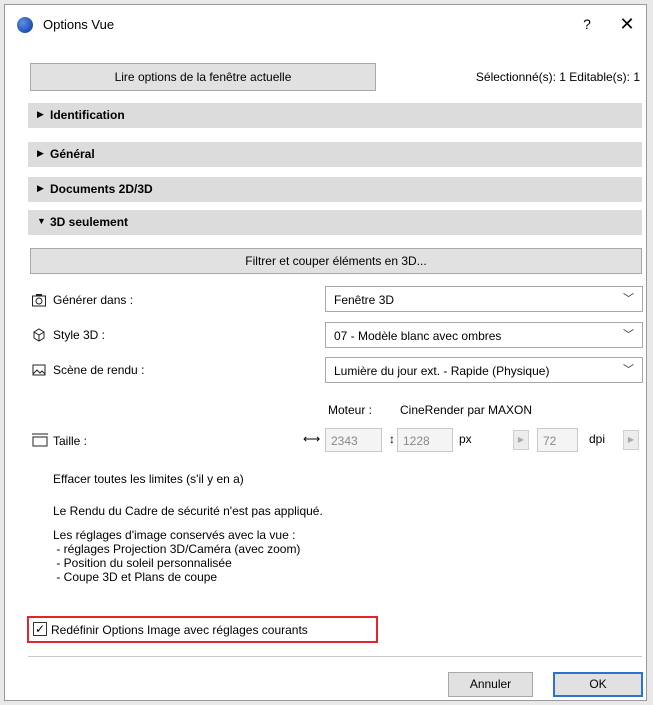 The image size is (653, 705). What do you see at coordinates (335, 222) in the screenshot?
I see `section-3d-only: ▼ 3D seulement` at bounding box center [335, 222].